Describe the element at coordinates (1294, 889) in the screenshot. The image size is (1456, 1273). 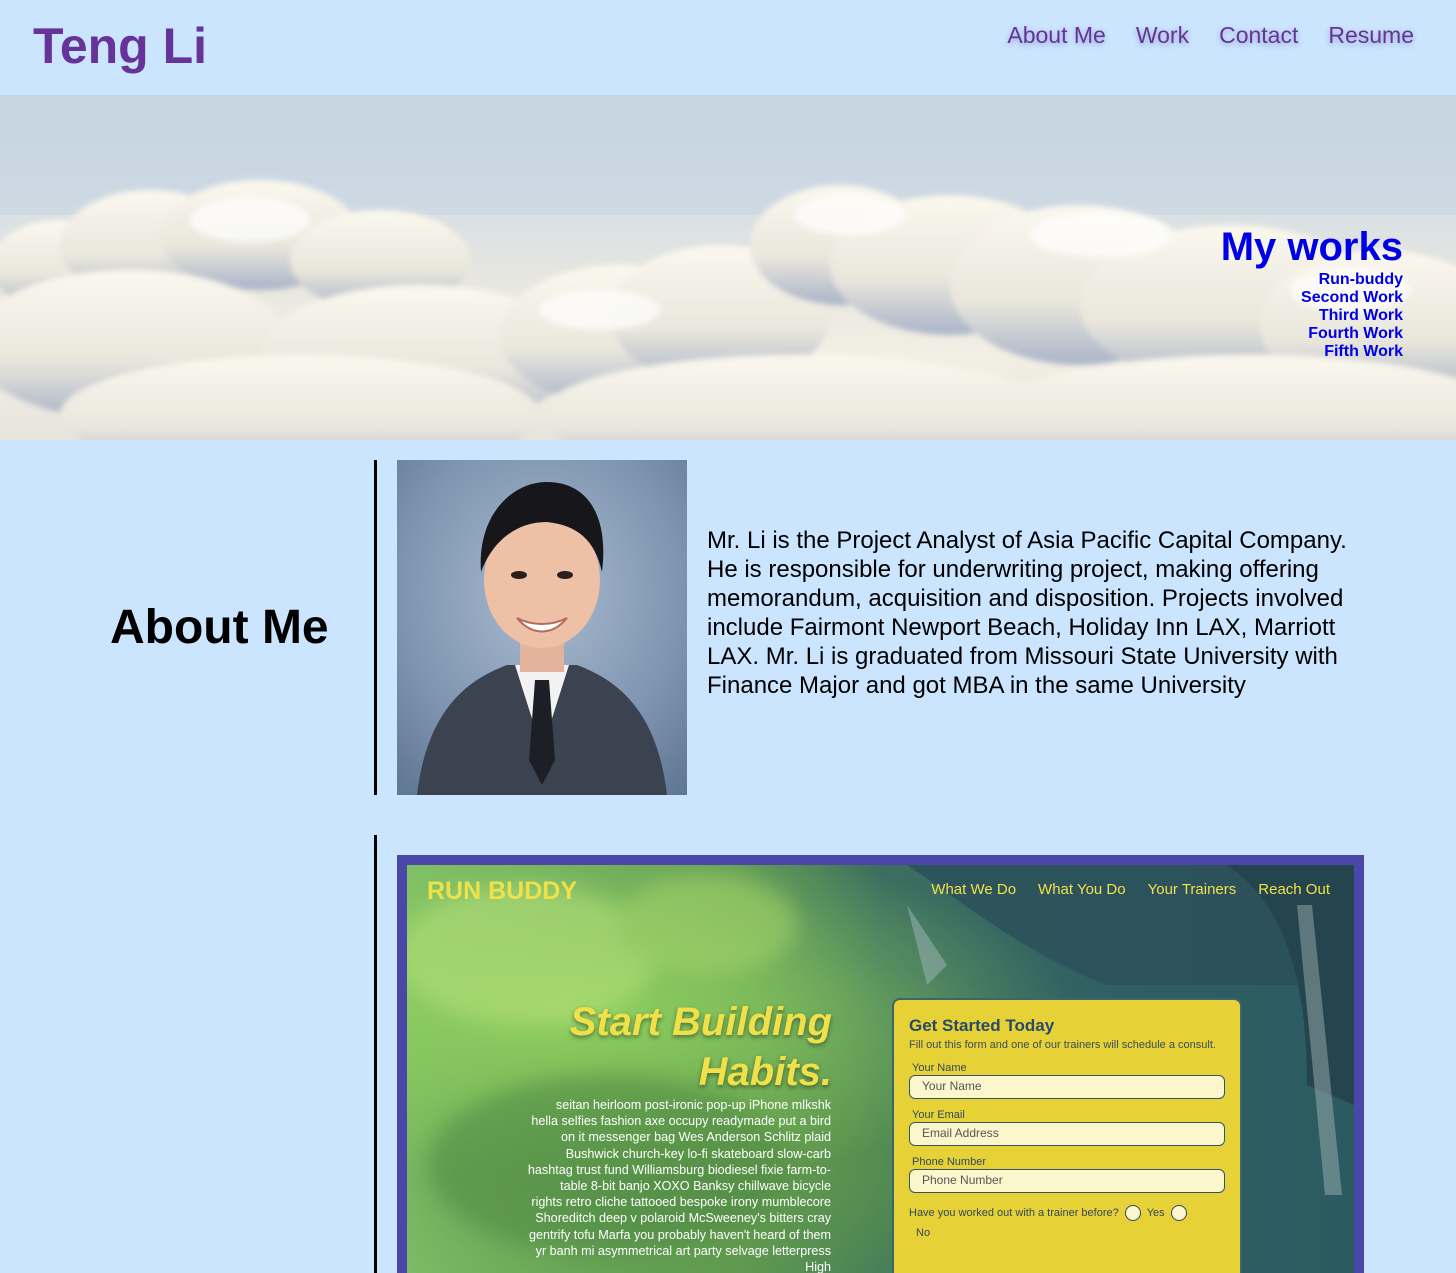
I see `runbuddy-nav-reach-out: Reach Out` at that location.